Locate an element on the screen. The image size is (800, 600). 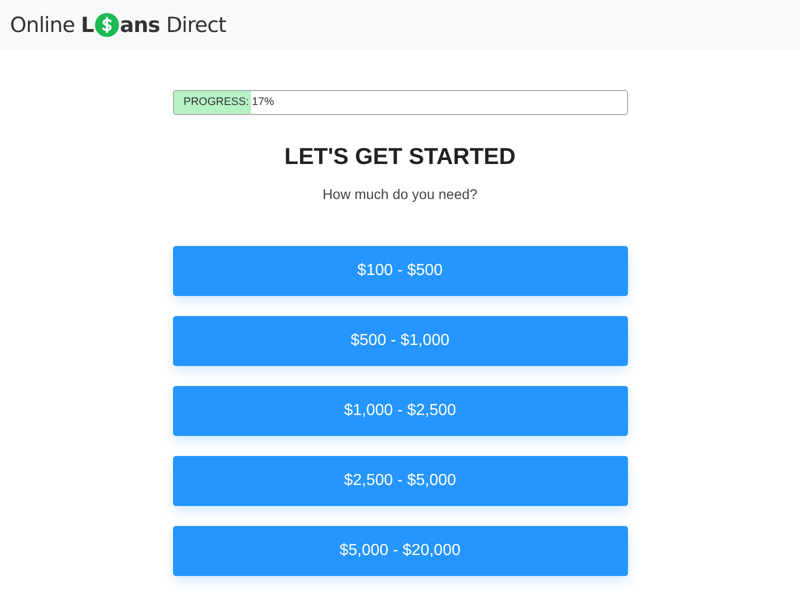
question-text: How much do you need? is located at coordinates (400, 194).